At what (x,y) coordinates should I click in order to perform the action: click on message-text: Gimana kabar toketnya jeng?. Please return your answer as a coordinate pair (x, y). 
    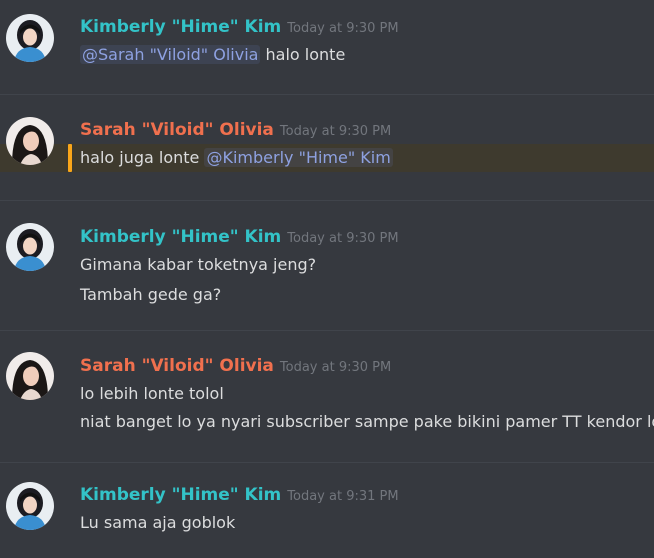
    Looking at the image, I should click on (198, 264).